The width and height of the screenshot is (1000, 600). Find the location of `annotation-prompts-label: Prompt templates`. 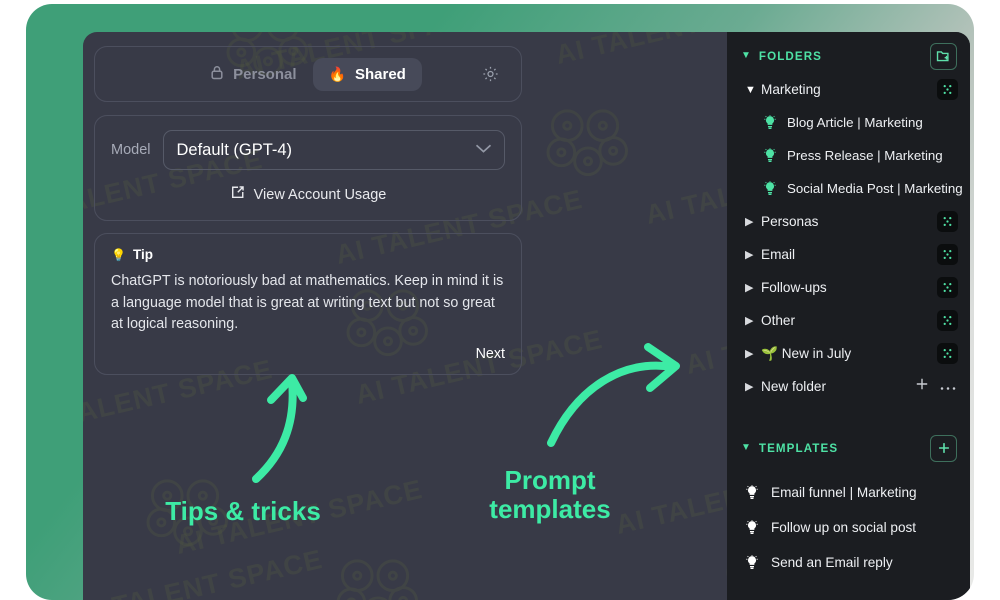

annotation-prompts-label: Prompt templates is located at coordinates (550, 495).